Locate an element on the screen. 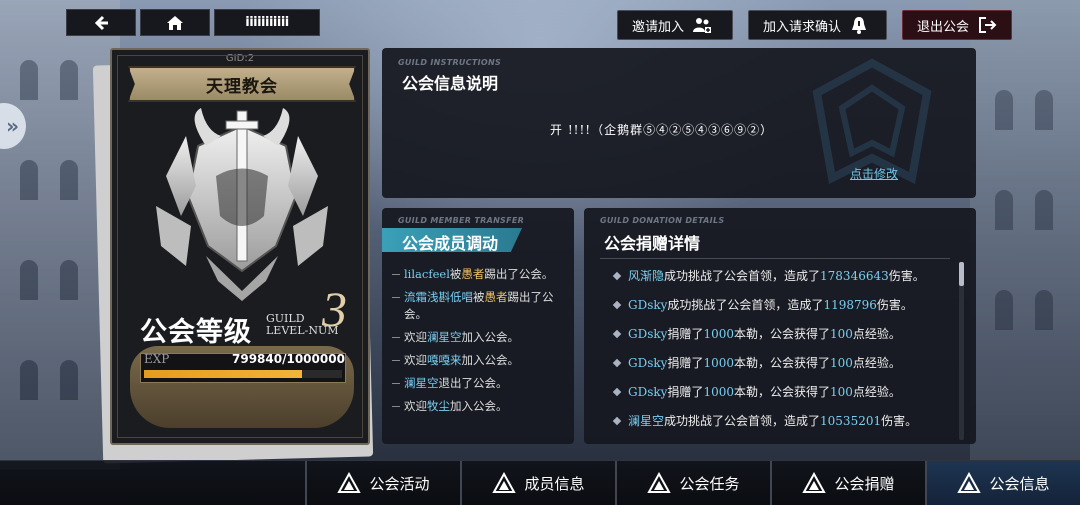 This screenshot has width=1080, height=505. tab-guild-tasks: 公会任务 is located at coordinates (692, 483).